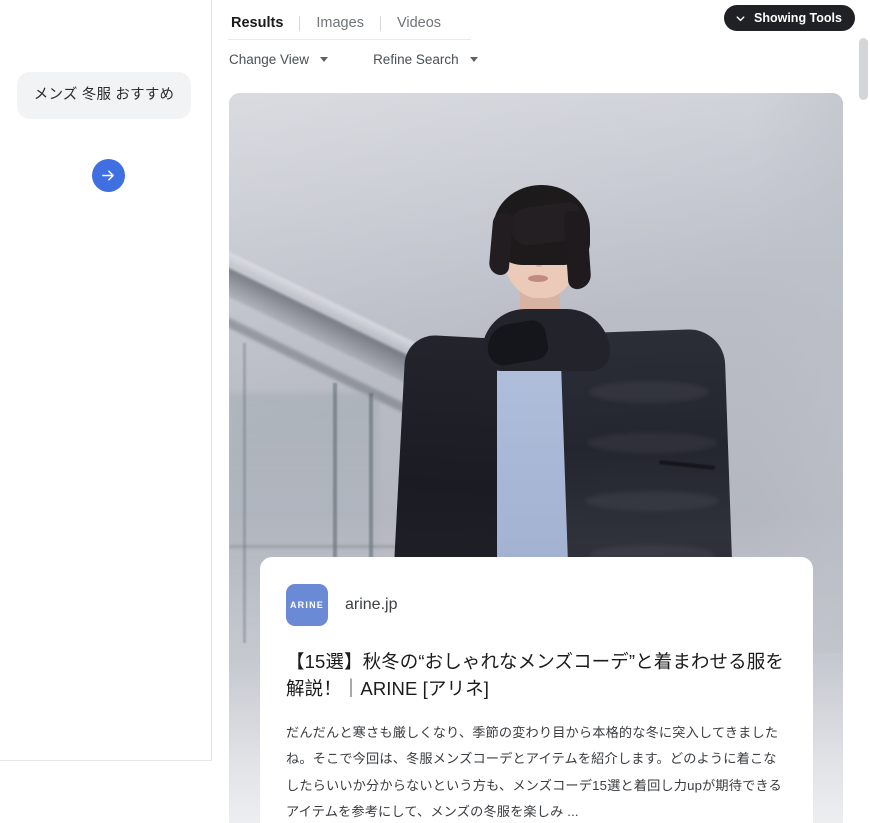 Image resolution: width=870 pixels, height=823 pixels. I want to click on refine-search-dropdown: Refine Search, so click(425, 59).